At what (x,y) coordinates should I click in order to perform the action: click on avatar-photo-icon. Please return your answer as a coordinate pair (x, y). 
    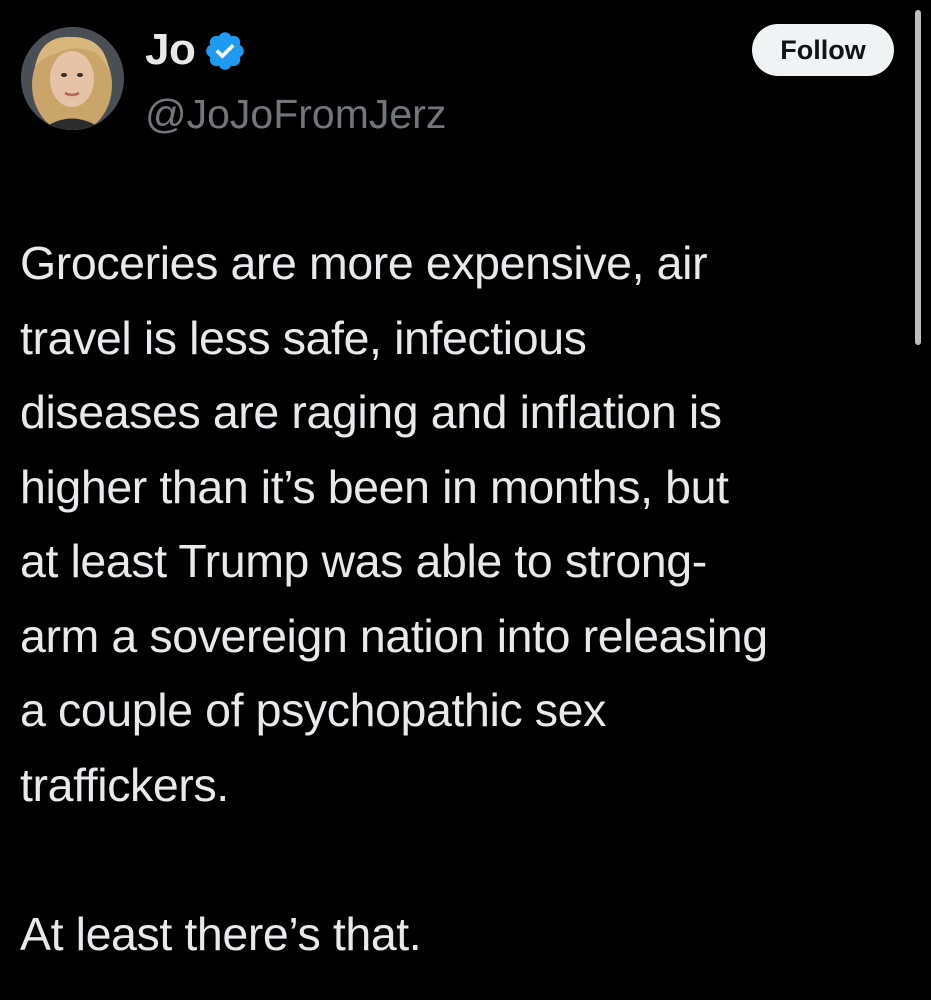
    Looking at the image, I should click on (72, 78).